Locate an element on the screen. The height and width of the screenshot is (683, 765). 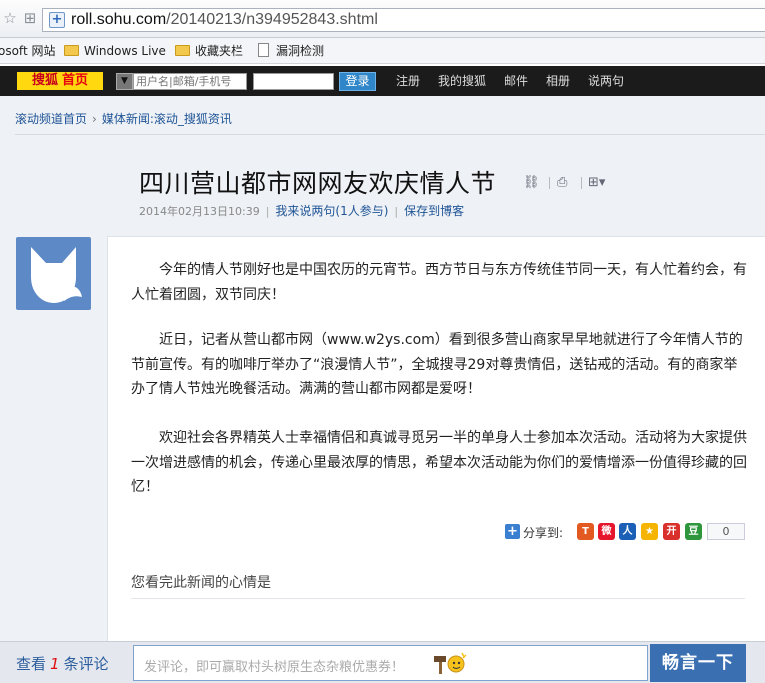
breadcrumb-home: 滚动频道首页 is located at coordinates (51, 119).